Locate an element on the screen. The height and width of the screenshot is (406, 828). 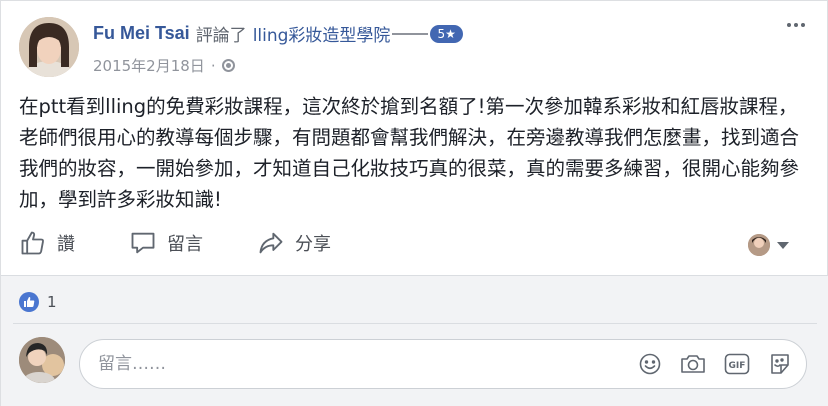
author-avatar is located at coordinates (49, 47).